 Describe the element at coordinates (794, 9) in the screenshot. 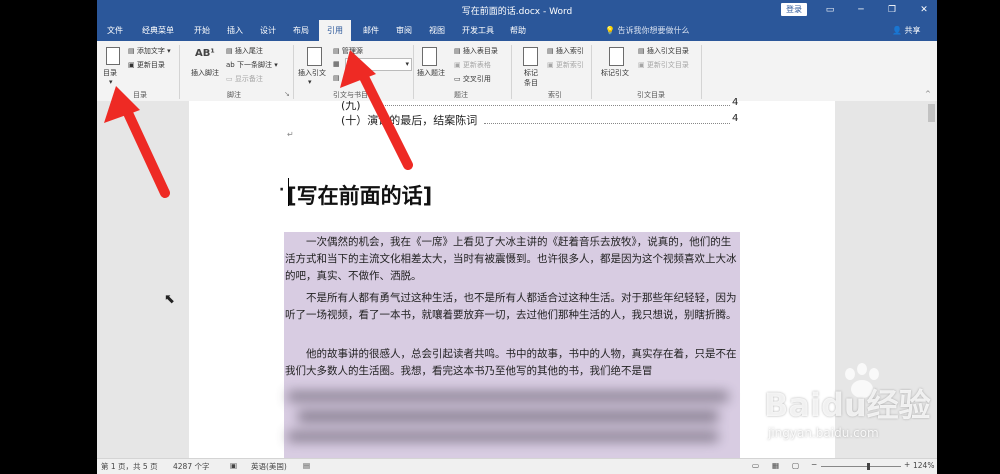

I see `login-button: 登录` at that location.